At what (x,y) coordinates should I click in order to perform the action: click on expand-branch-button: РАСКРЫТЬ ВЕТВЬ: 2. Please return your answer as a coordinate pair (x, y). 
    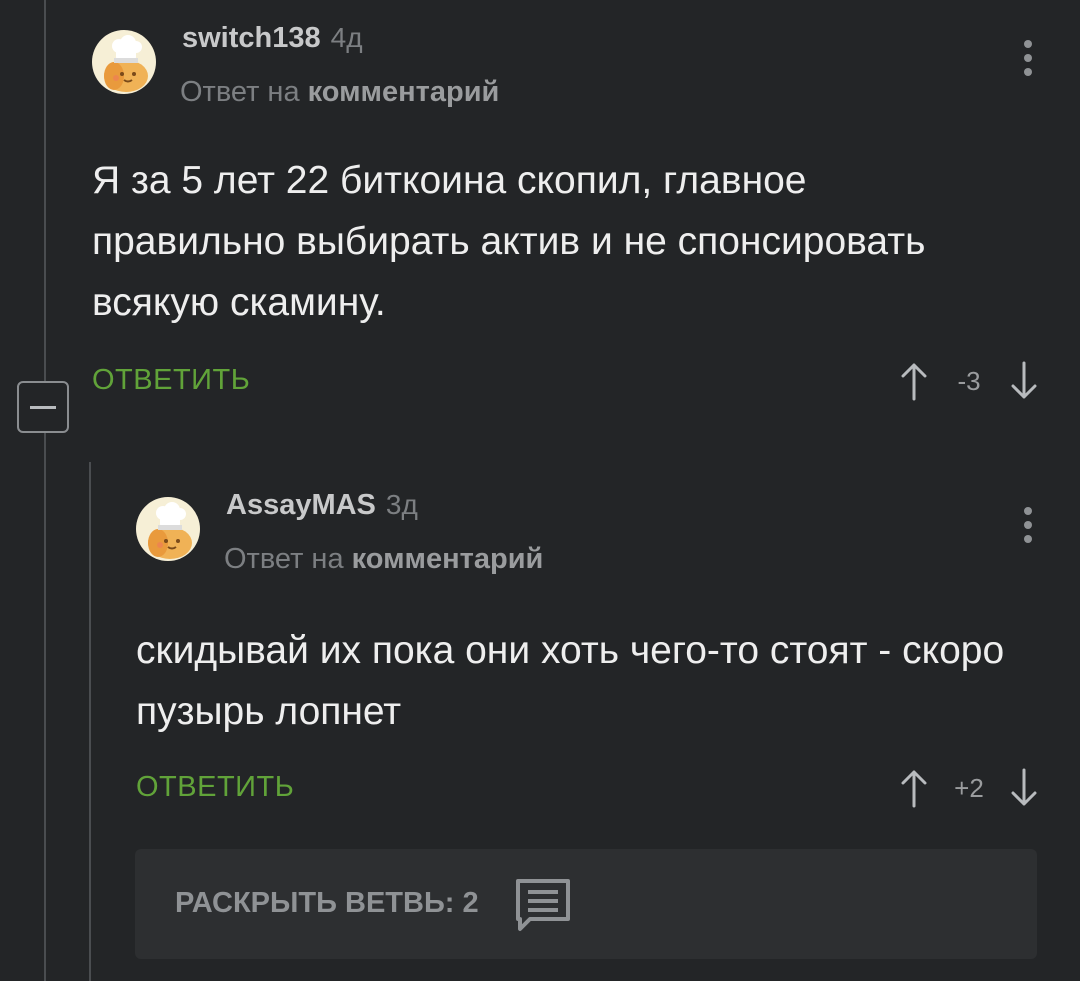
    Looking at the image, I should click on (586, 904).